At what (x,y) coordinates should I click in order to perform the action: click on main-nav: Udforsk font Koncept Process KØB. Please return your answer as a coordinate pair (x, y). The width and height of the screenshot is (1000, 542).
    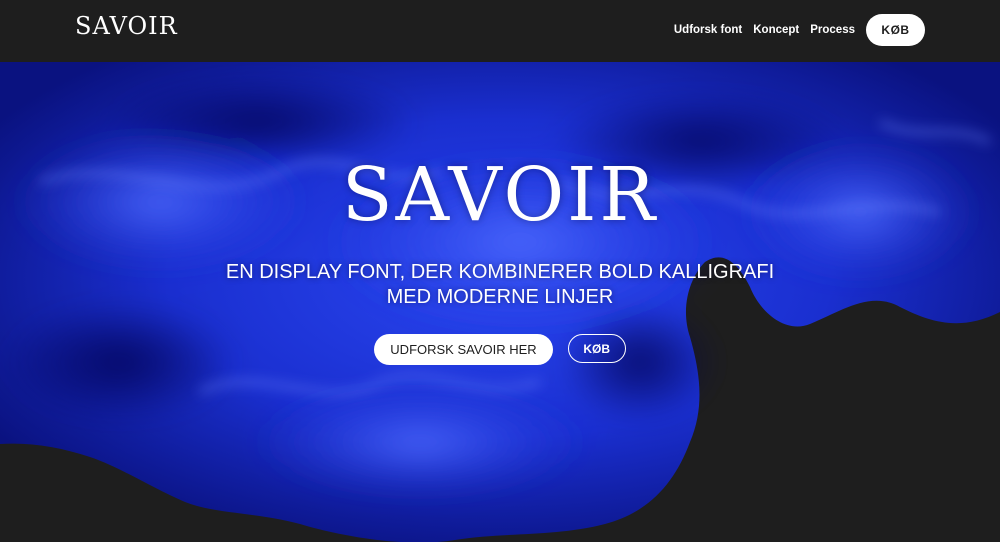
    Looking at the image, I should click on (794, 30).